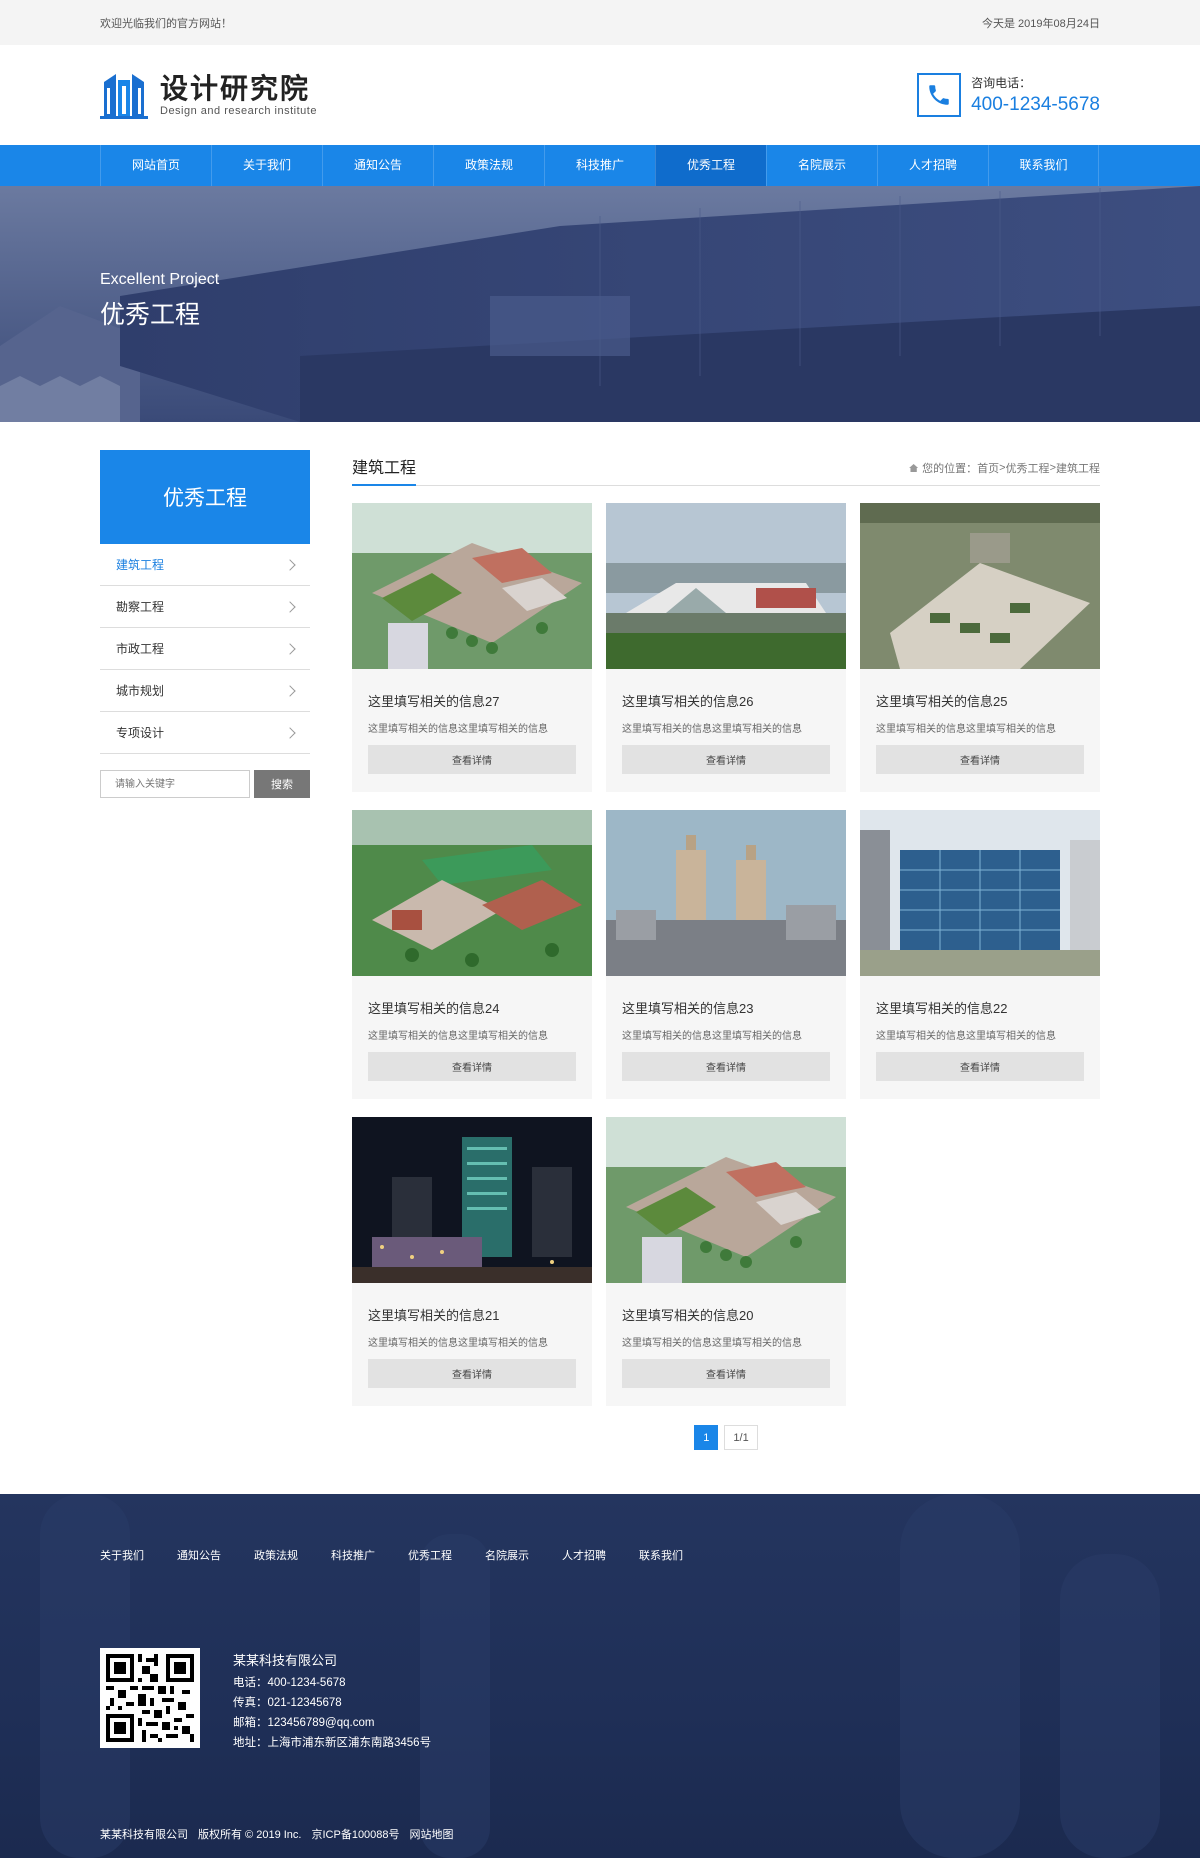 This screenshot has width=1200, height=1858. What do you see at coordinates (507, 1555) in the screenshot?
I see `footer-nav-item: 名院展示` at bounding box center [507, 1555].